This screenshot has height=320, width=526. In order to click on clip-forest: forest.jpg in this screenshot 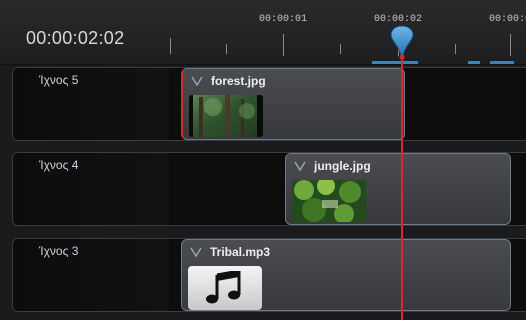, I will do `click(293, 104)`.